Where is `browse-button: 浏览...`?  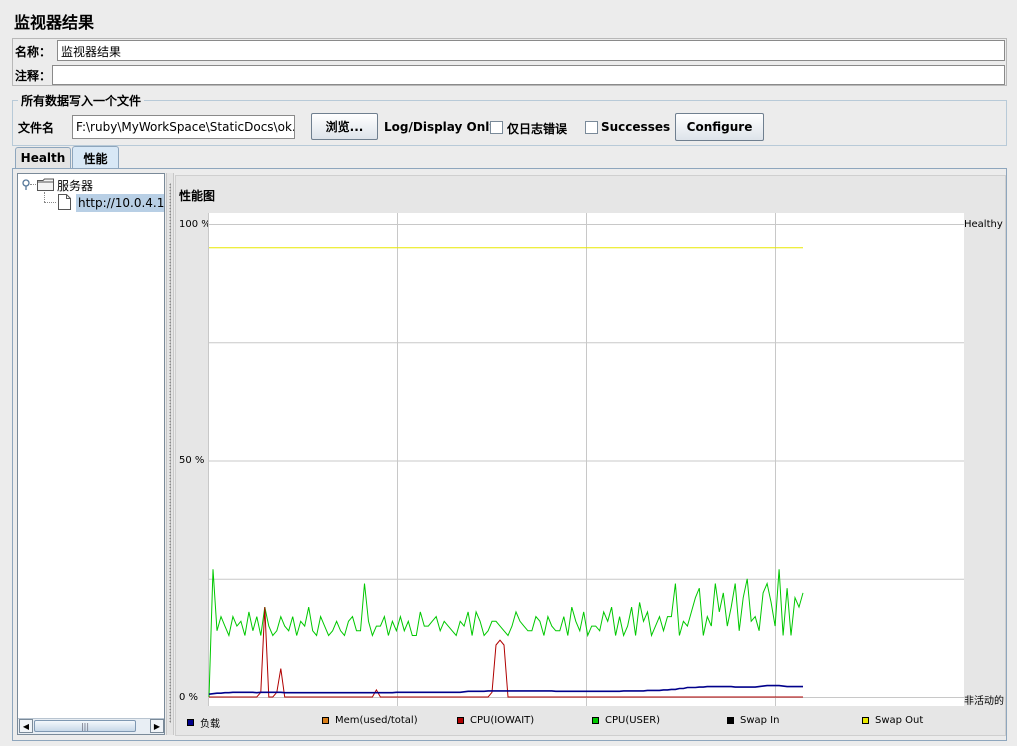 browse-button: 浏览... is located at coordinates (344, 126).